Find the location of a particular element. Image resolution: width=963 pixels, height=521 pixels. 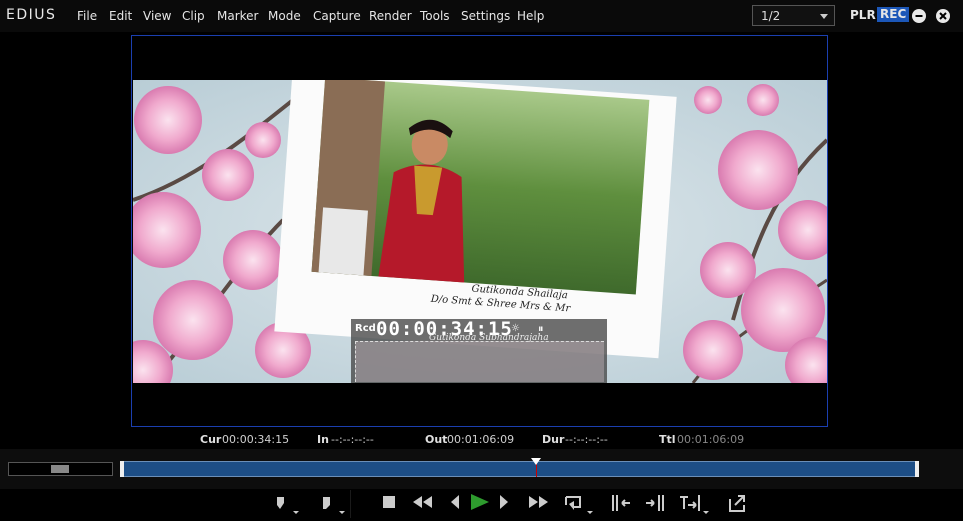

fast-forward-icon is located at coordinates (538, 502).